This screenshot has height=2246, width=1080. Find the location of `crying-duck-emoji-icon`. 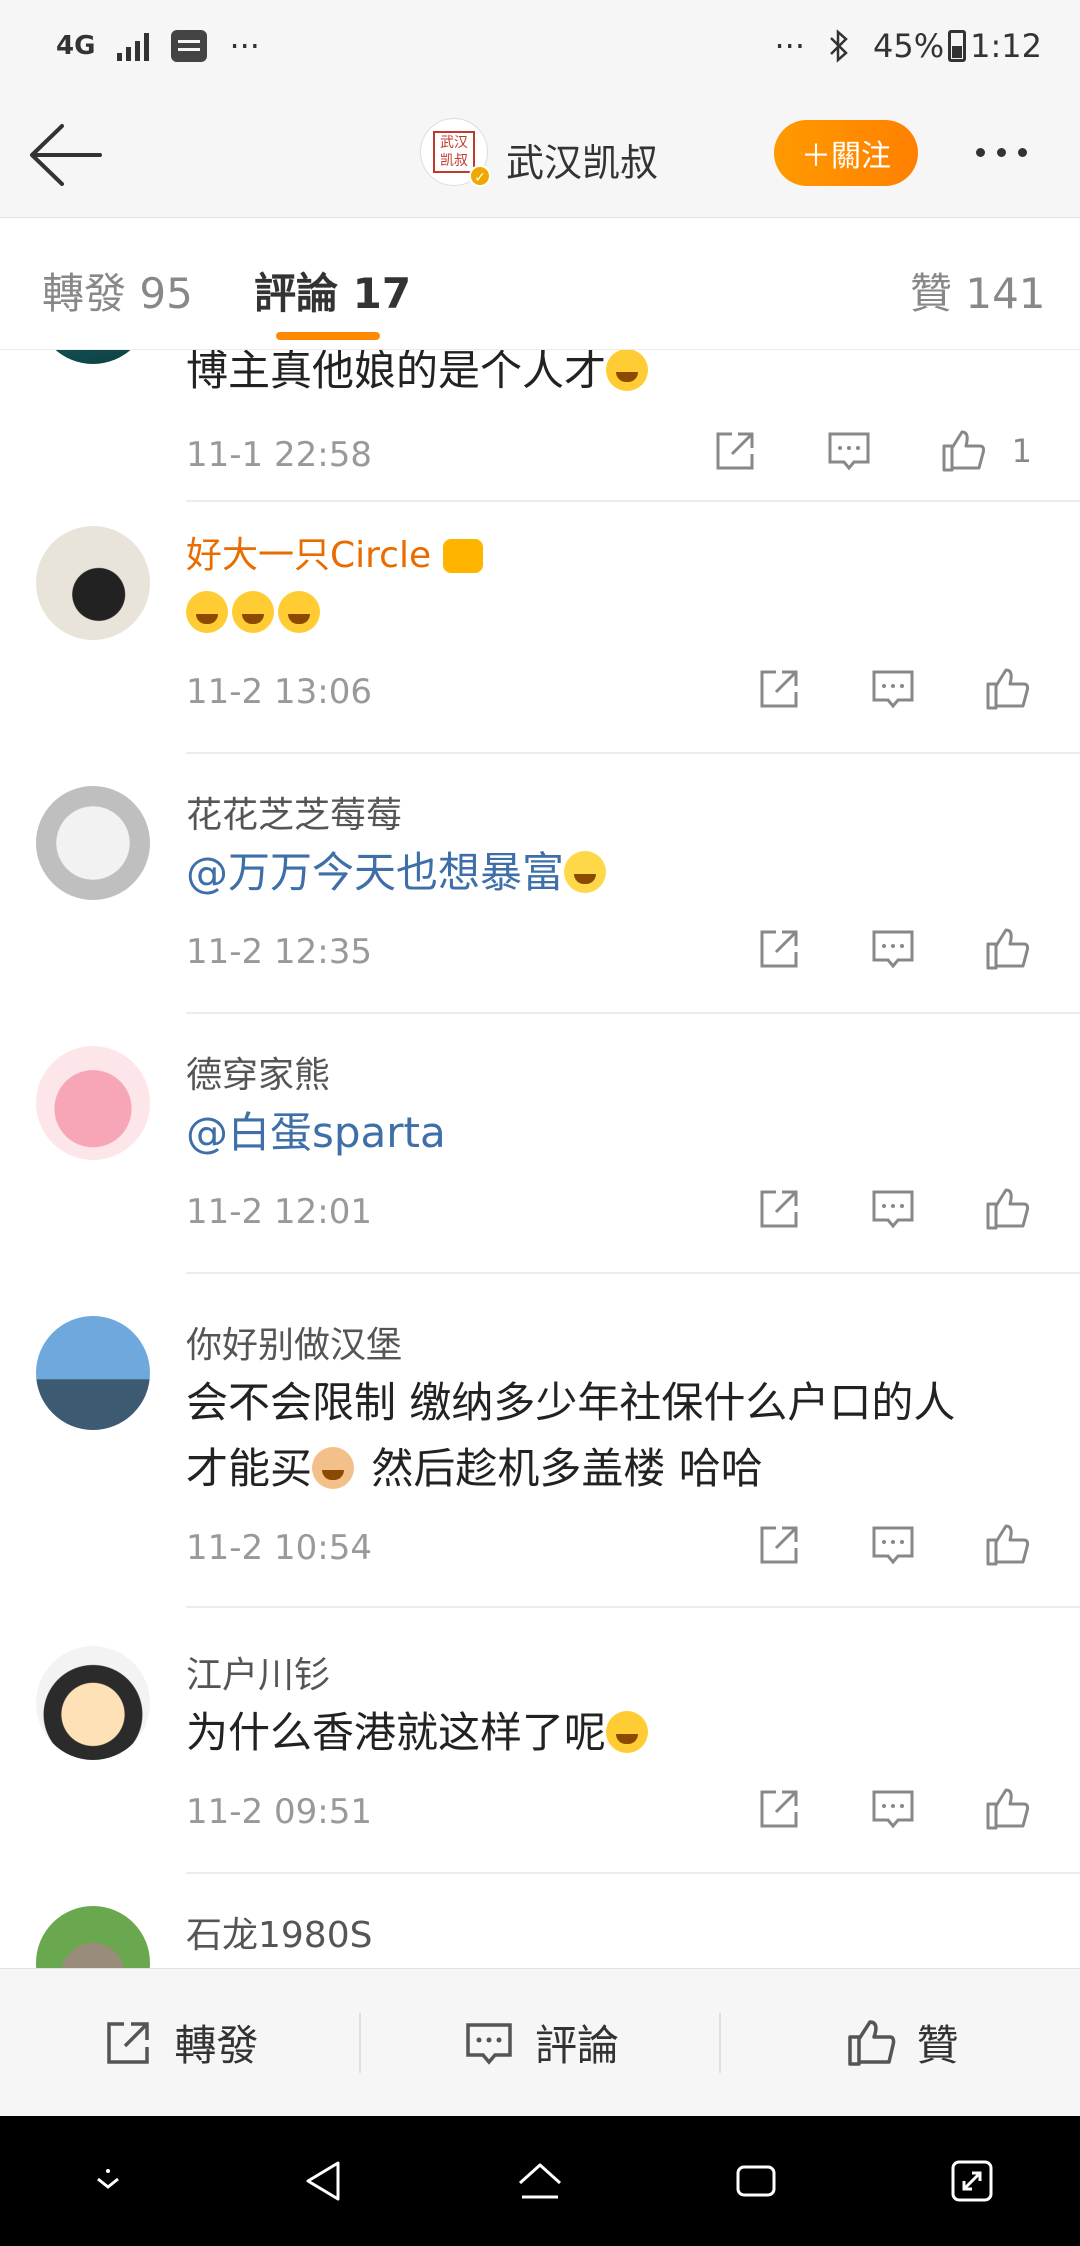

crying-duck-emoji-icon is located at coordinates (585, 872).